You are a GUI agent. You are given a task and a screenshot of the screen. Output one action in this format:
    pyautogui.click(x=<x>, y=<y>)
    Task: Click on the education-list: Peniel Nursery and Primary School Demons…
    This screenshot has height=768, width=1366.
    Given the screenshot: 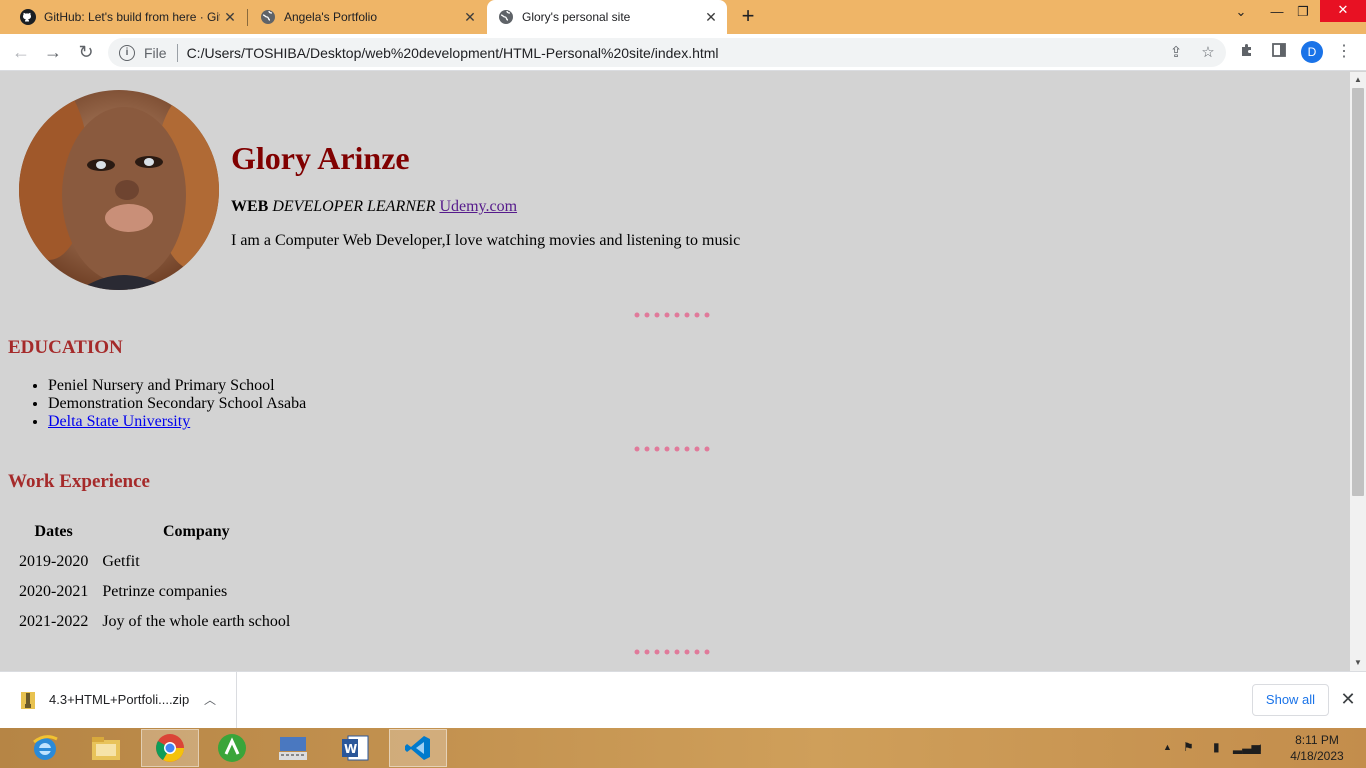 What is the action you would take?
    pyautogui.click(x=177, y=404)
    